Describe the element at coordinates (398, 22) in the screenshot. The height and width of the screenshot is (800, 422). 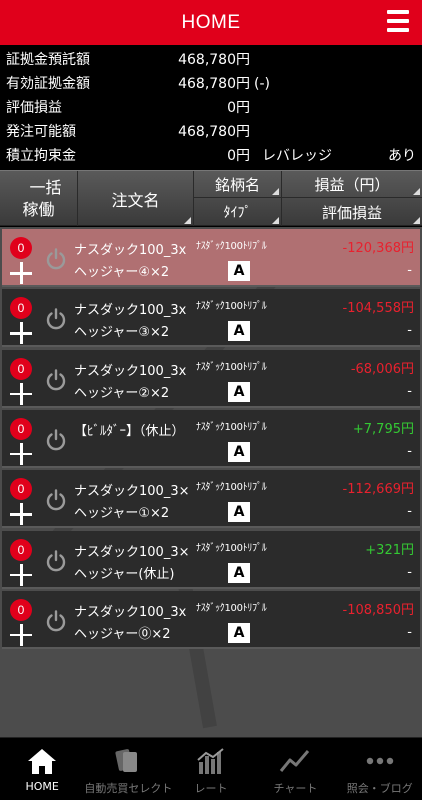
I see `hamburger-menu-icon` at that location.